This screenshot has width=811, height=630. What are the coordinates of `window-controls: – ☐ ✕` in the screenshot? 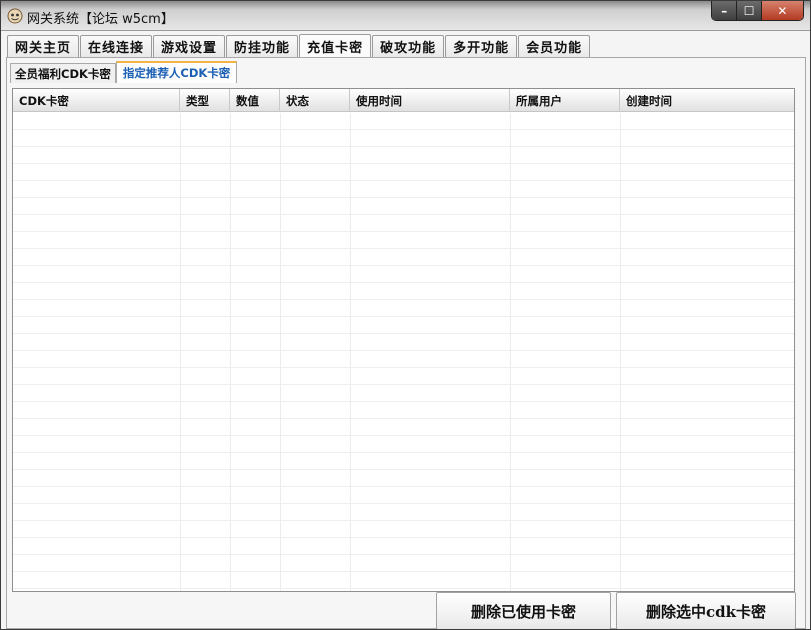 It's located at (757, 11).